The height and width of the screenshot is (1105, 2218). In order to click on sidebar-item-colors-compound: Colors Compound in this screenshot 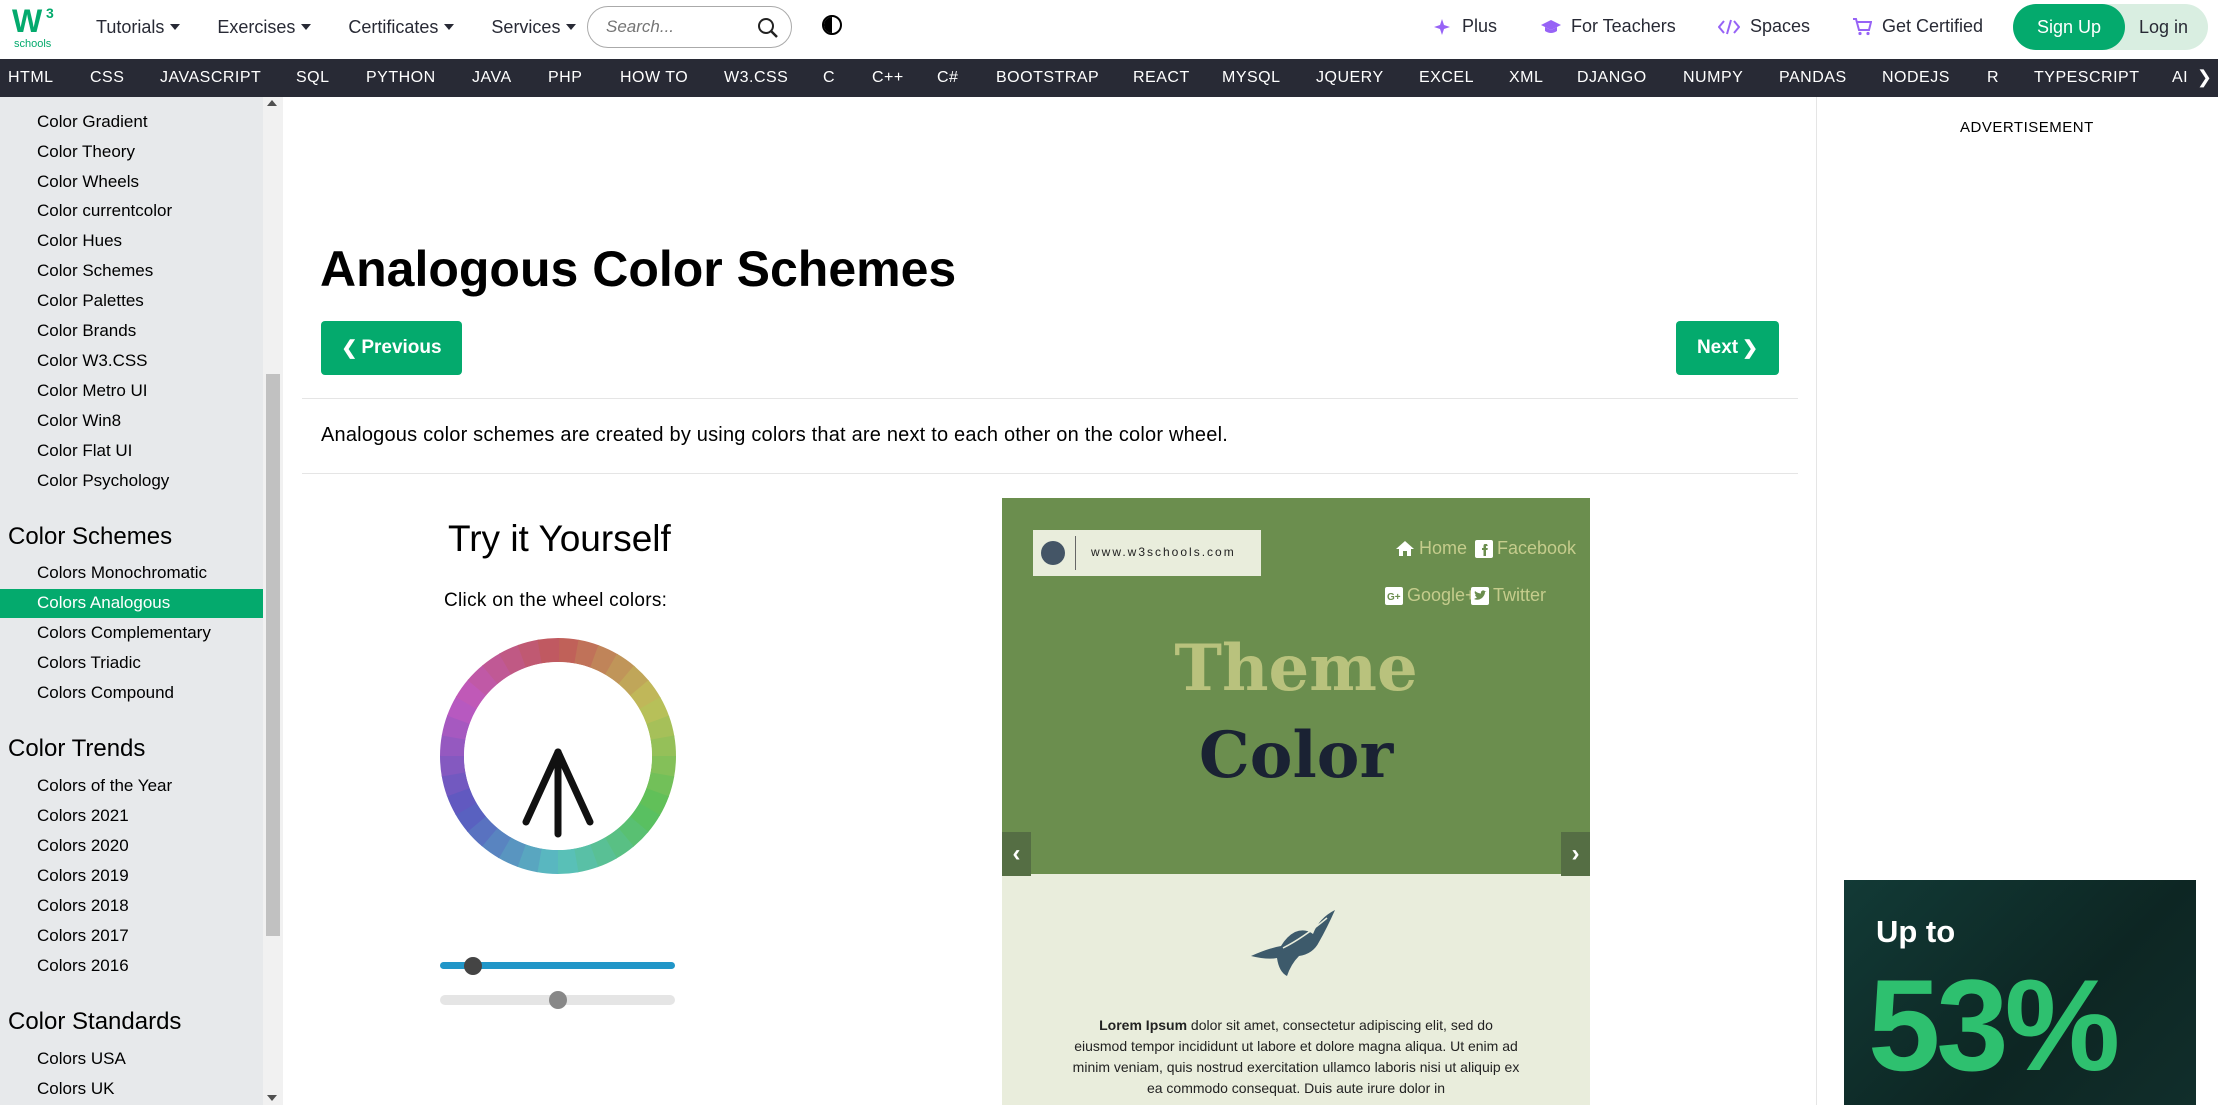, I will do `click(105, 693)`.